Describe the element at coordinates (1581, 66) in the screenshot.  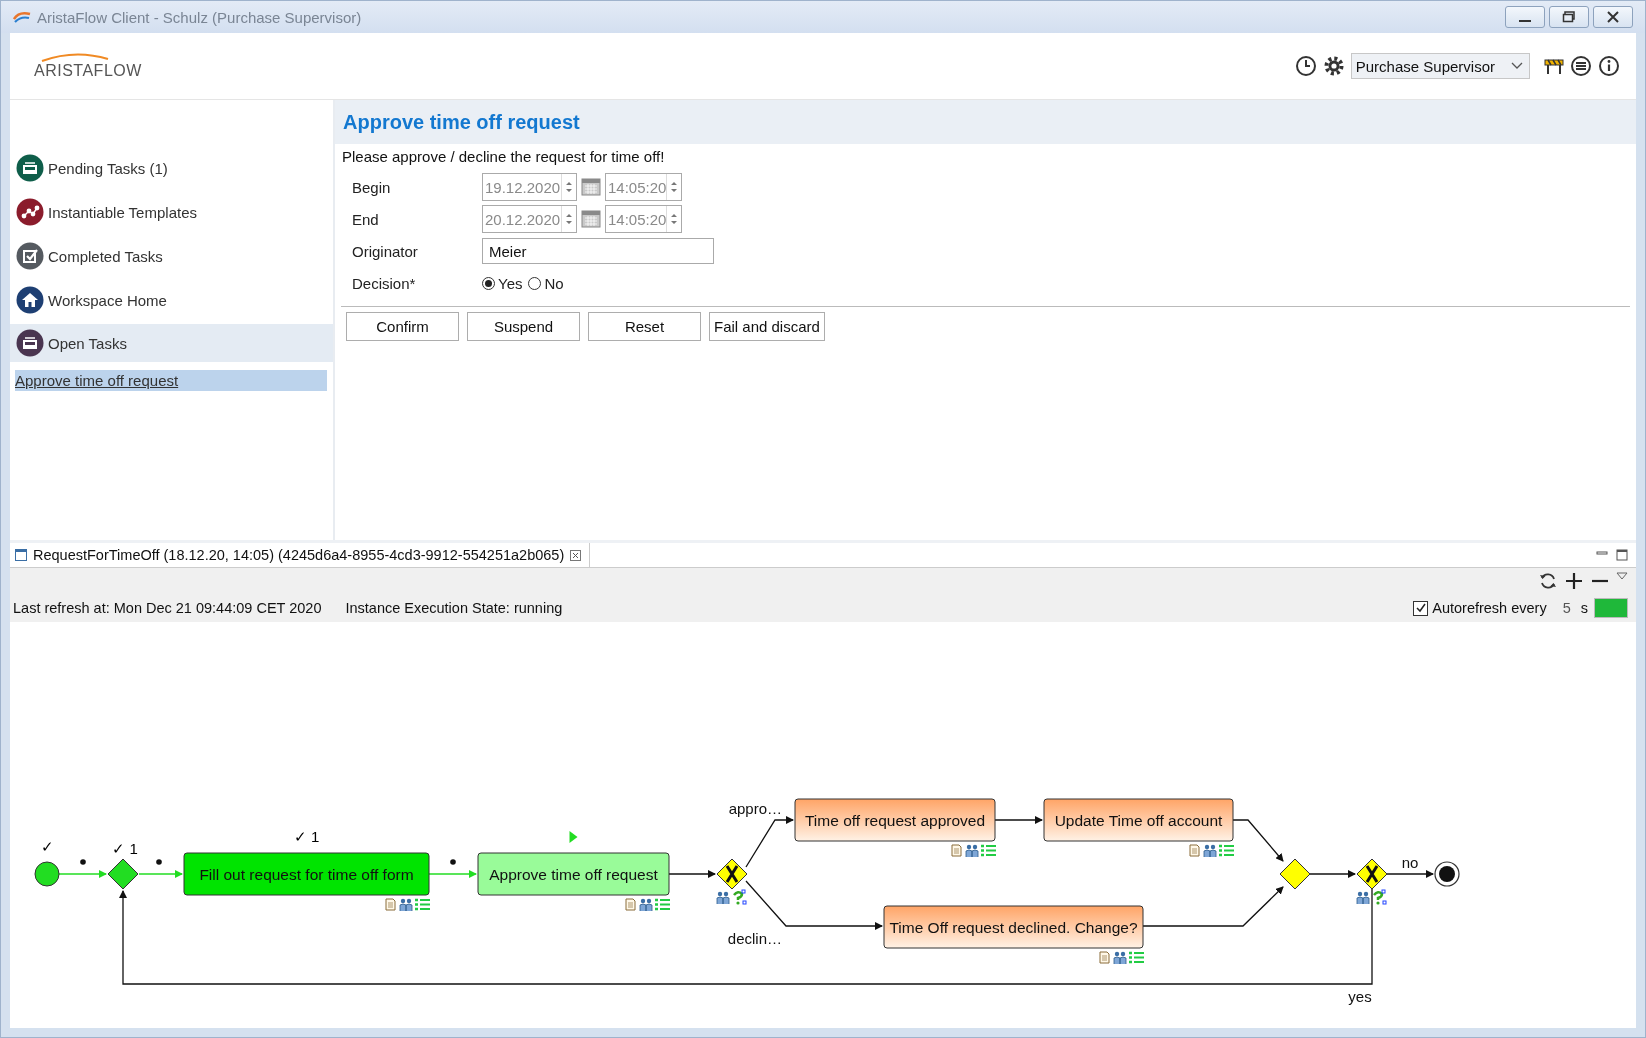
I see `list-icon` at that location.